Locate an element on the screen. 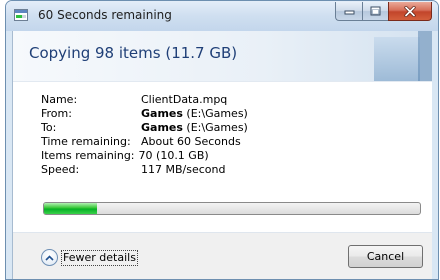  caption-buttons is located at coordinates (383, 12).